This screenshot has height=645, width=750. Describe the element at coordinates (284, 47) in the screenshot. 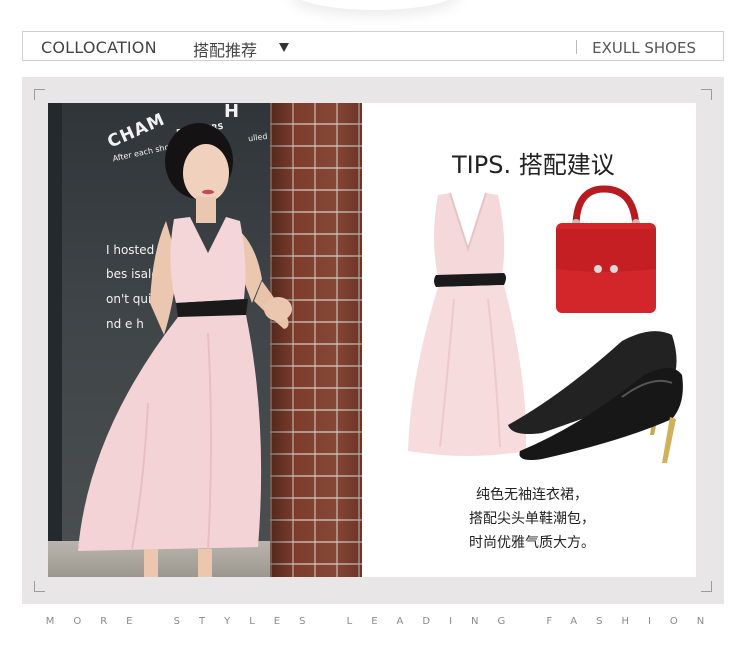

I see `triangle-down-icon` at that location.